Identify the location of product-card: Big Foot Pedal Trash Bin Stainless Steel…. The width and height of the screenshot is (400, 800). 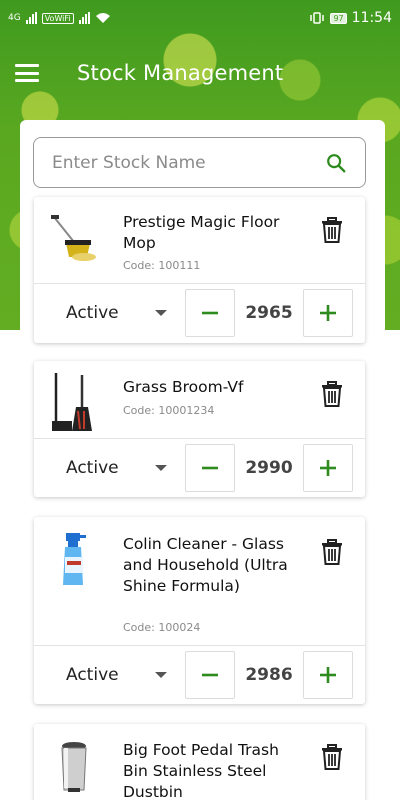
(199, 762).